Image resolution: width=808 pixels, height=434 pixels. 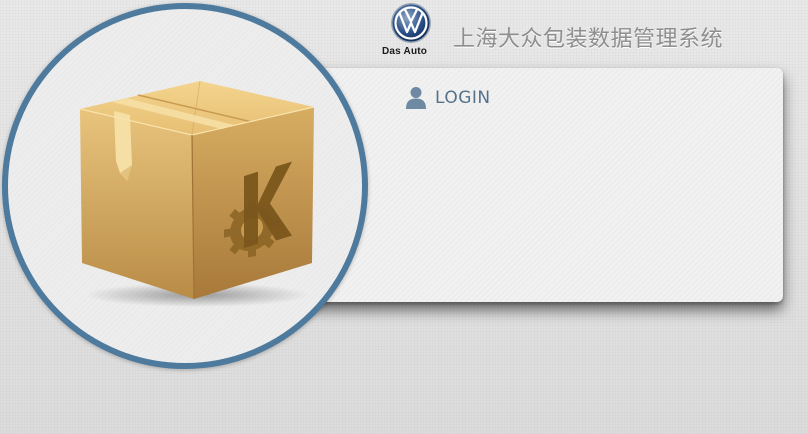 I want to click on login-label: LOGIN, so click(x=463, y=98).